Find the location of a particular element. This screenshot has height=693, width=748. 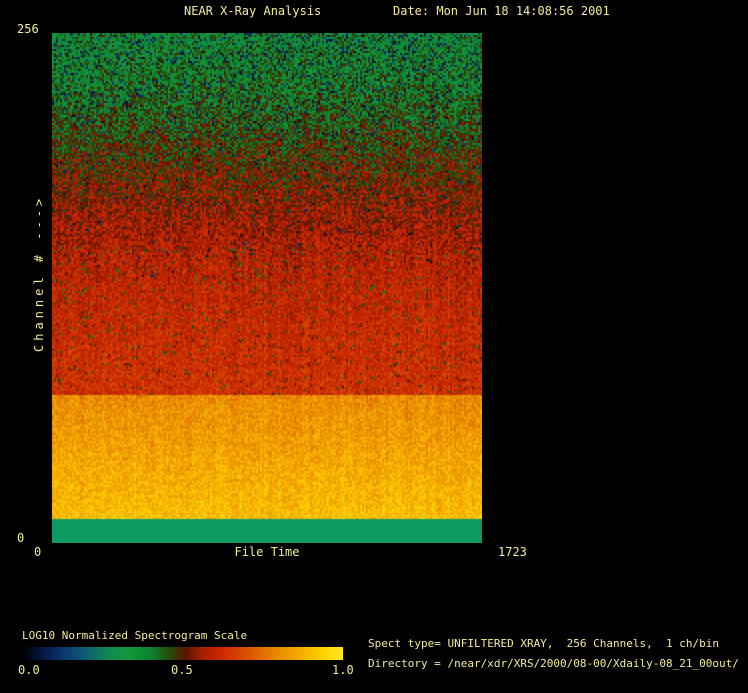

x-axis-max-tick: 1723 is located at coordinates (512, 552).